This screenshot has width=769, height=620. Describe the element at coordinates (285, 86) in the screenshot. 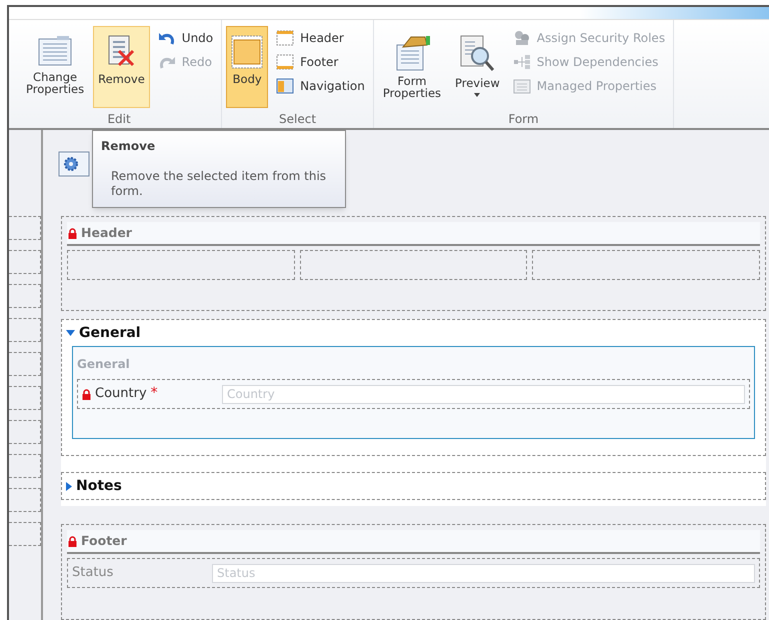

I see `navigation-layout-icon` at that location.